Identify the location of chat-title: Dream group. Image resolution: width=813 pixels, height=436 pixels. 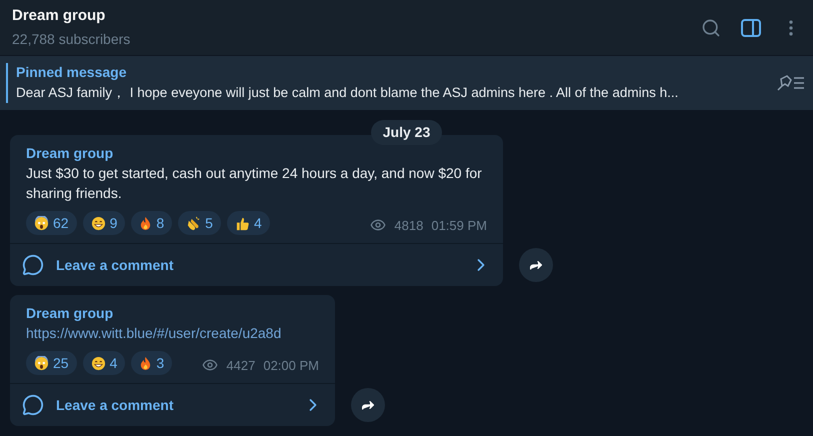
(59, 16).